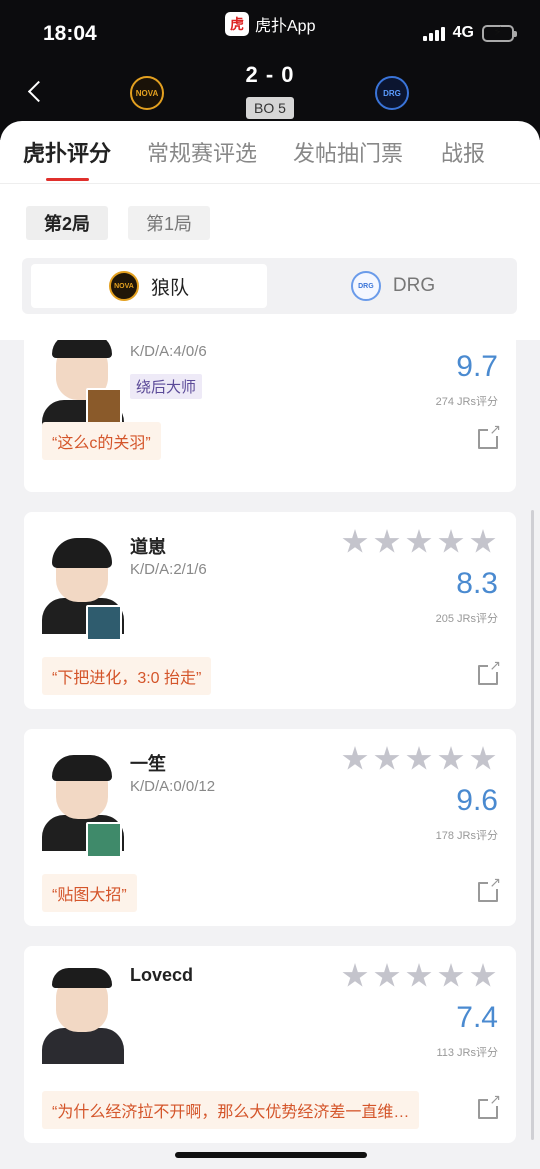 The width and height of the screenshot is (540, 1169). I want to click on player-kda: K/D/A:2/1/6, so click(168, 569).